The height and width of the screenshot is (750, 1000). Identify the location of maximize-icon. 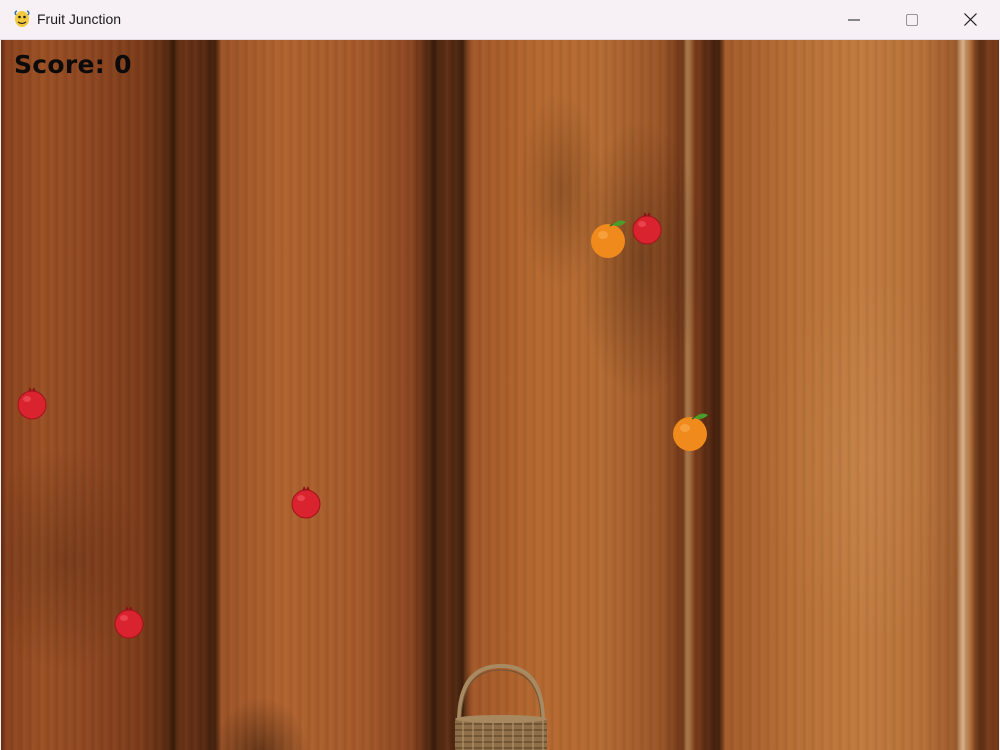
(912, 19).